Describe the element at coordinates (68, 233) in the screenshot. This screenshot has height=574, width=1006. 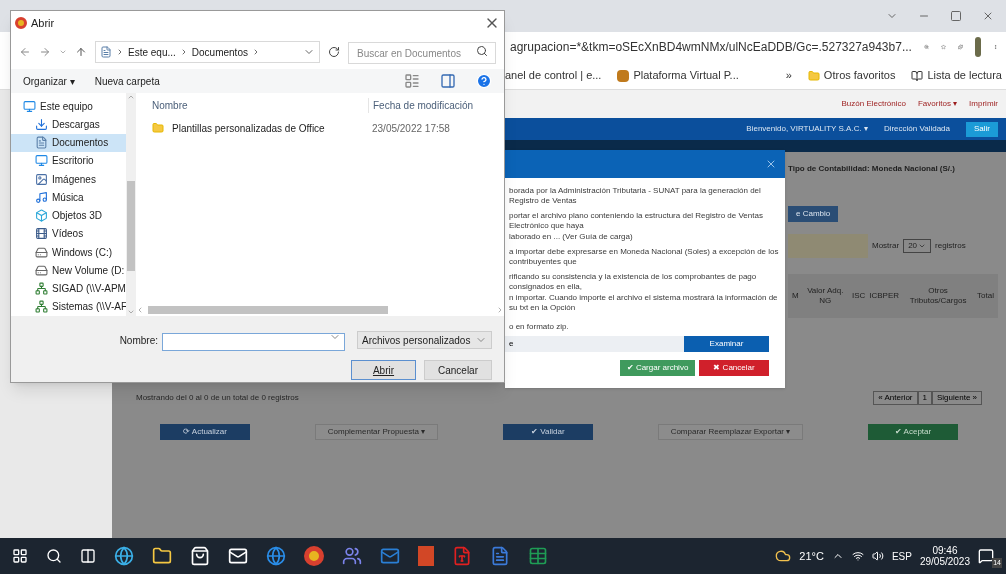
I see `nav-item: Vídeos` at that location.